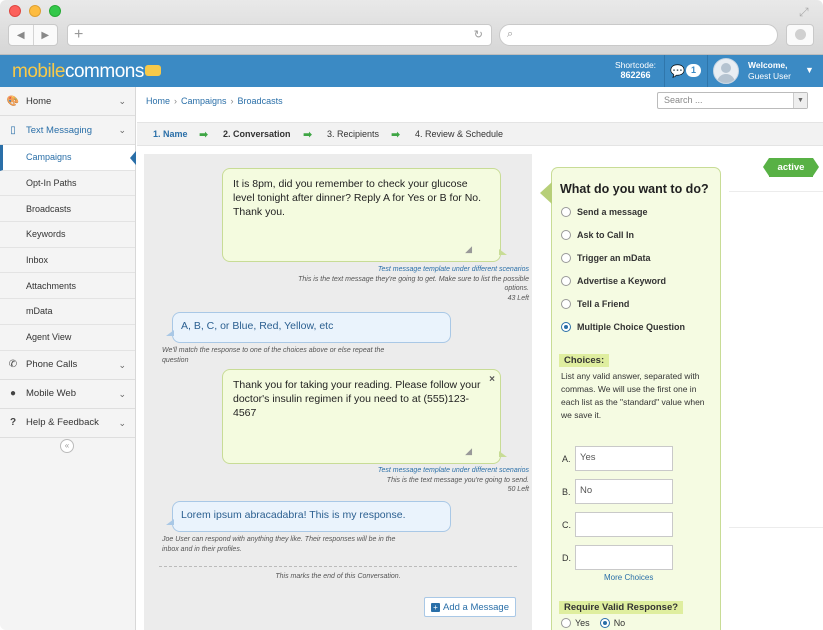 Image resolution: width=823 pixels, height=630 pixels. I want to click on profile-icon, so click(800, 34).